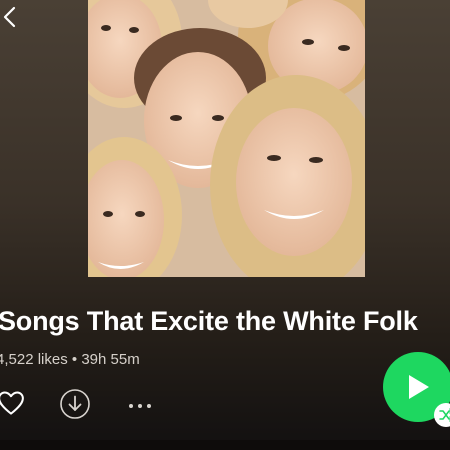  I want to click on playlist-meta: 4,522 likes • 39h 55m, so click(70, 359).